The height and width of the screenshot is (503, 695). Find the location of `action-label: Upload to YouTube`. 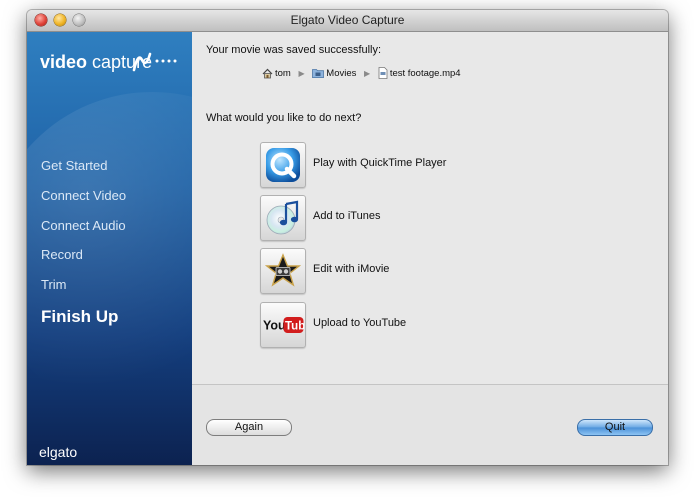

action-label: Upload to YouTube is located at coordinates (360, 323).